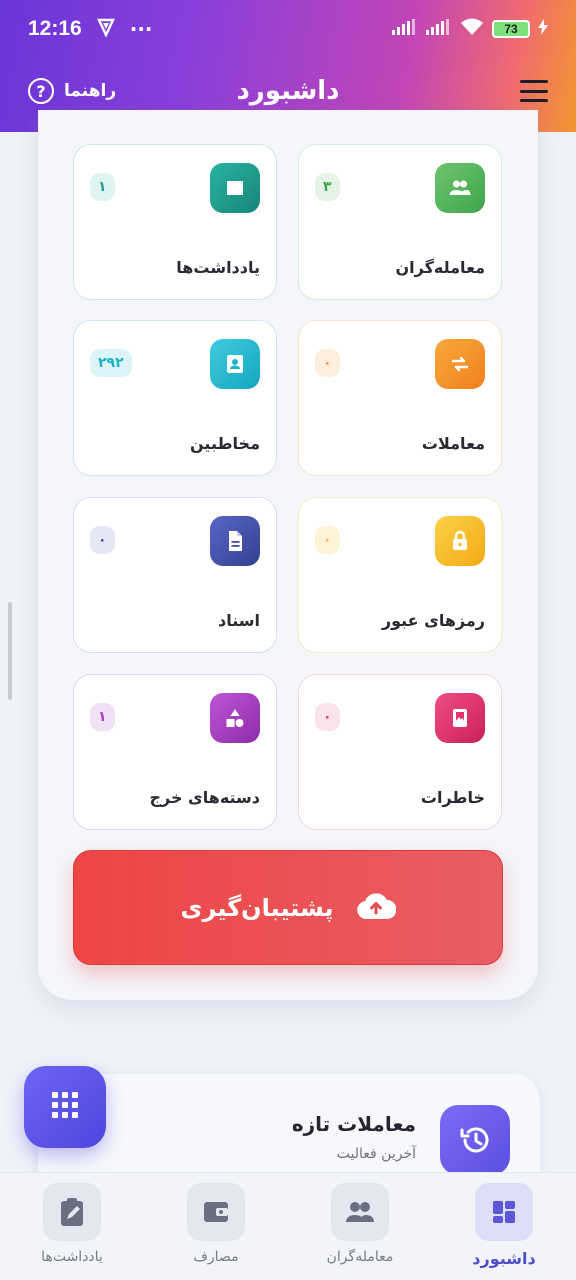 The image size is (576, 1280). I want to click on charging-icon, so click(543, 29).